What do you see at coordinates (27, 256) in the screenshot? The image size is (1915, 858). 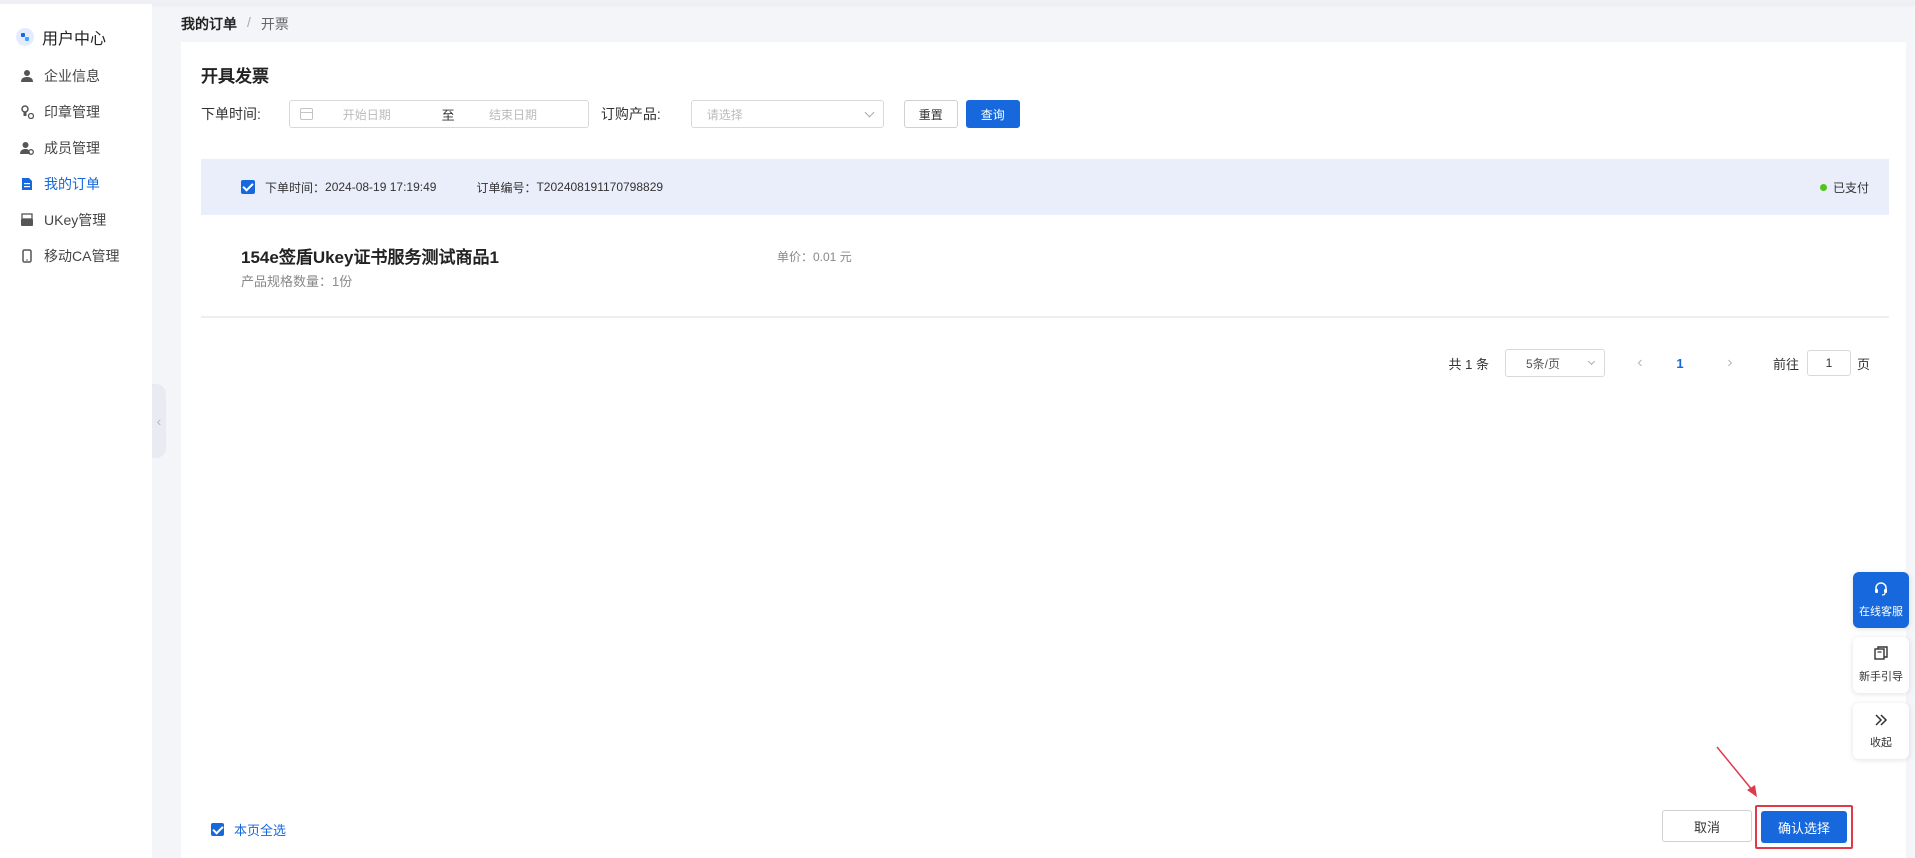 I see `mobile-icon` at bounding box center [27, 256].